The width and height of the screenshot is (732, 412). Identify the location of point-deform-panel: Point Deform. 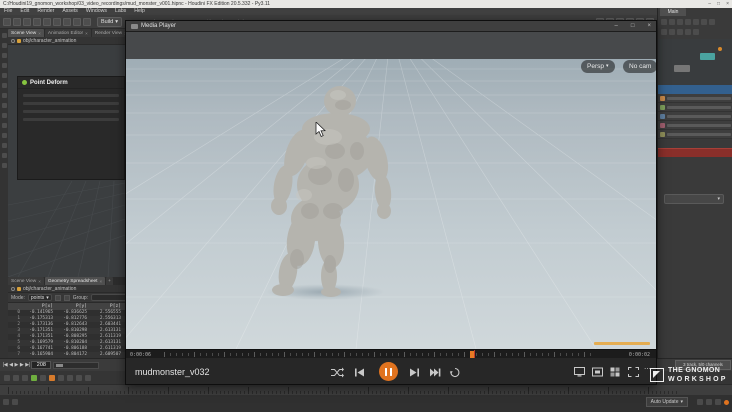
(71, 128).